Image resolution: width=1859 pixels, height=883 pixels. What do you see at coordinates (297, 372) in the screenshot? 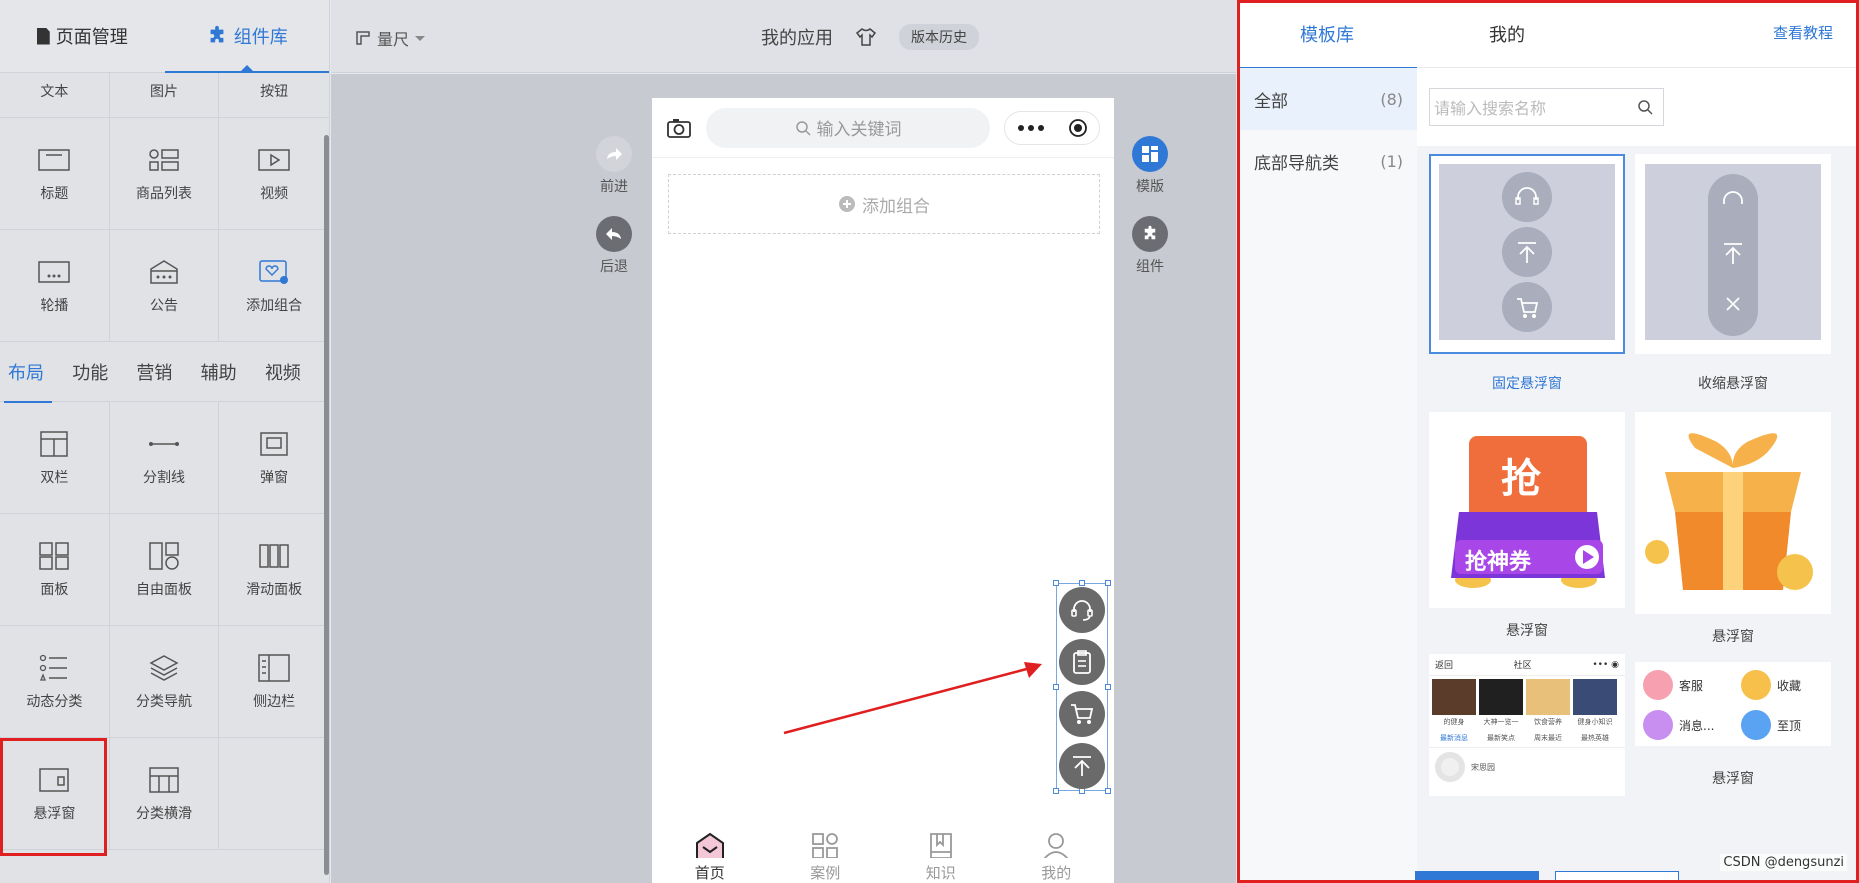
I see `category-tab-video: 视频` at bounding box center [297, 372].